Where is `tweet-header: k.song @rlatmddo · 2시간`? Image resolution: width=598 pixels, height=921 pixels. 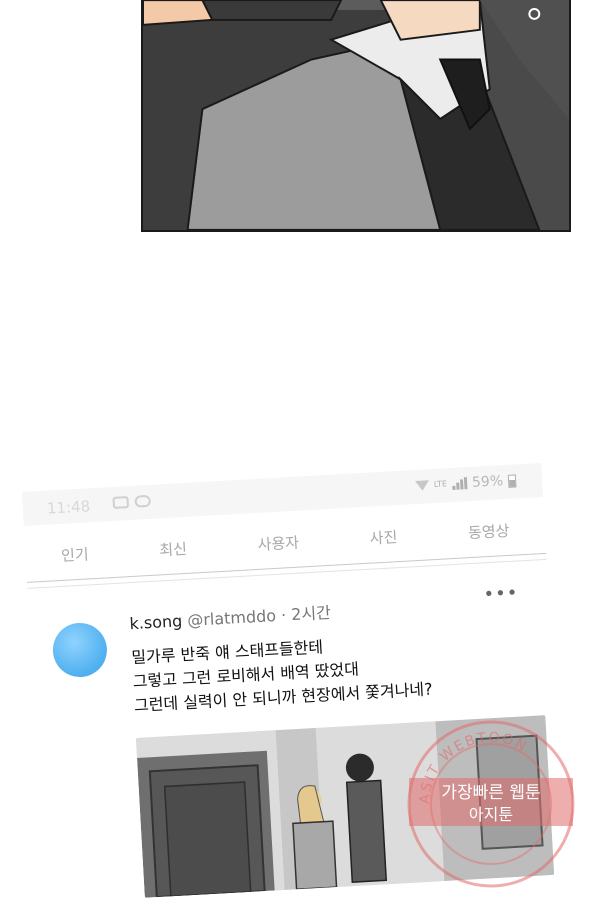 tweet-header: k.song @rlatmddo · 2시간 is located at coordinates (230, 616).